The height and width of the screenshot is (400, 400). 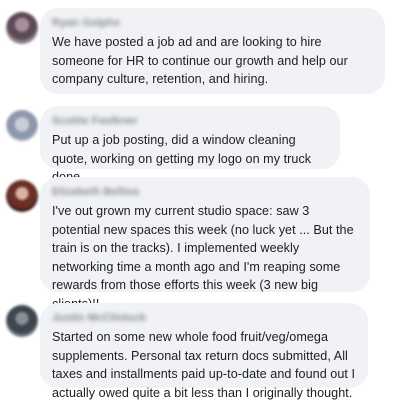 What do you see at coordinates (212, 23) in the screenshot?
I see `comment-author: Ryan Golphs` at bounding box center [212, 23].